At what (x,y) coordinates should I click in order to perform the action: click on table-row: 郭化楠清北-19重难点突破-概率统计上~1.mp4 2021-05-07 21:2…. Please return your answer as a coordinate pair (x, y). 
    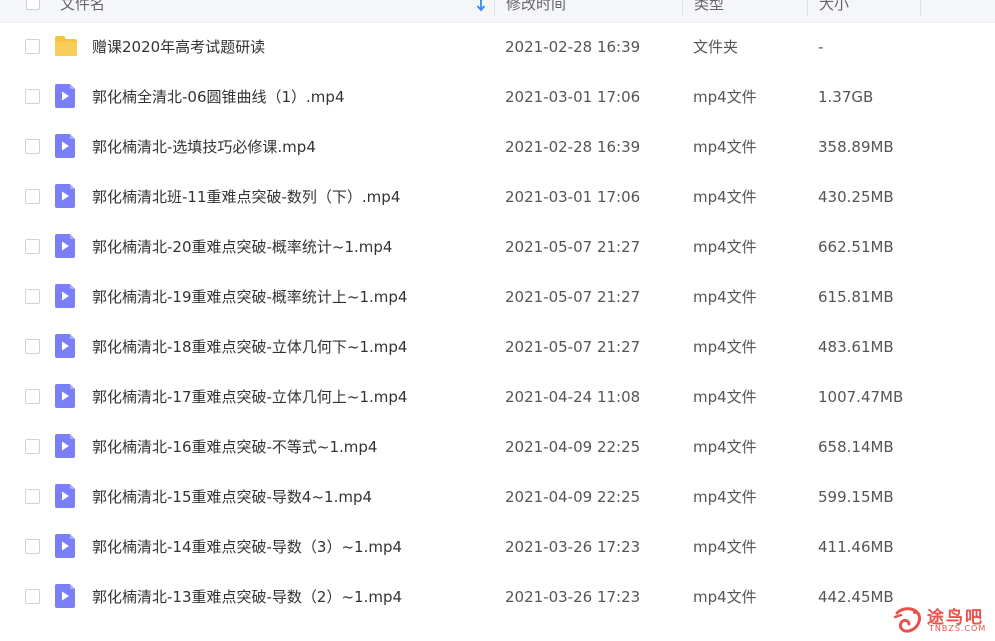
    Looking at the image, I should click on (498, 297).